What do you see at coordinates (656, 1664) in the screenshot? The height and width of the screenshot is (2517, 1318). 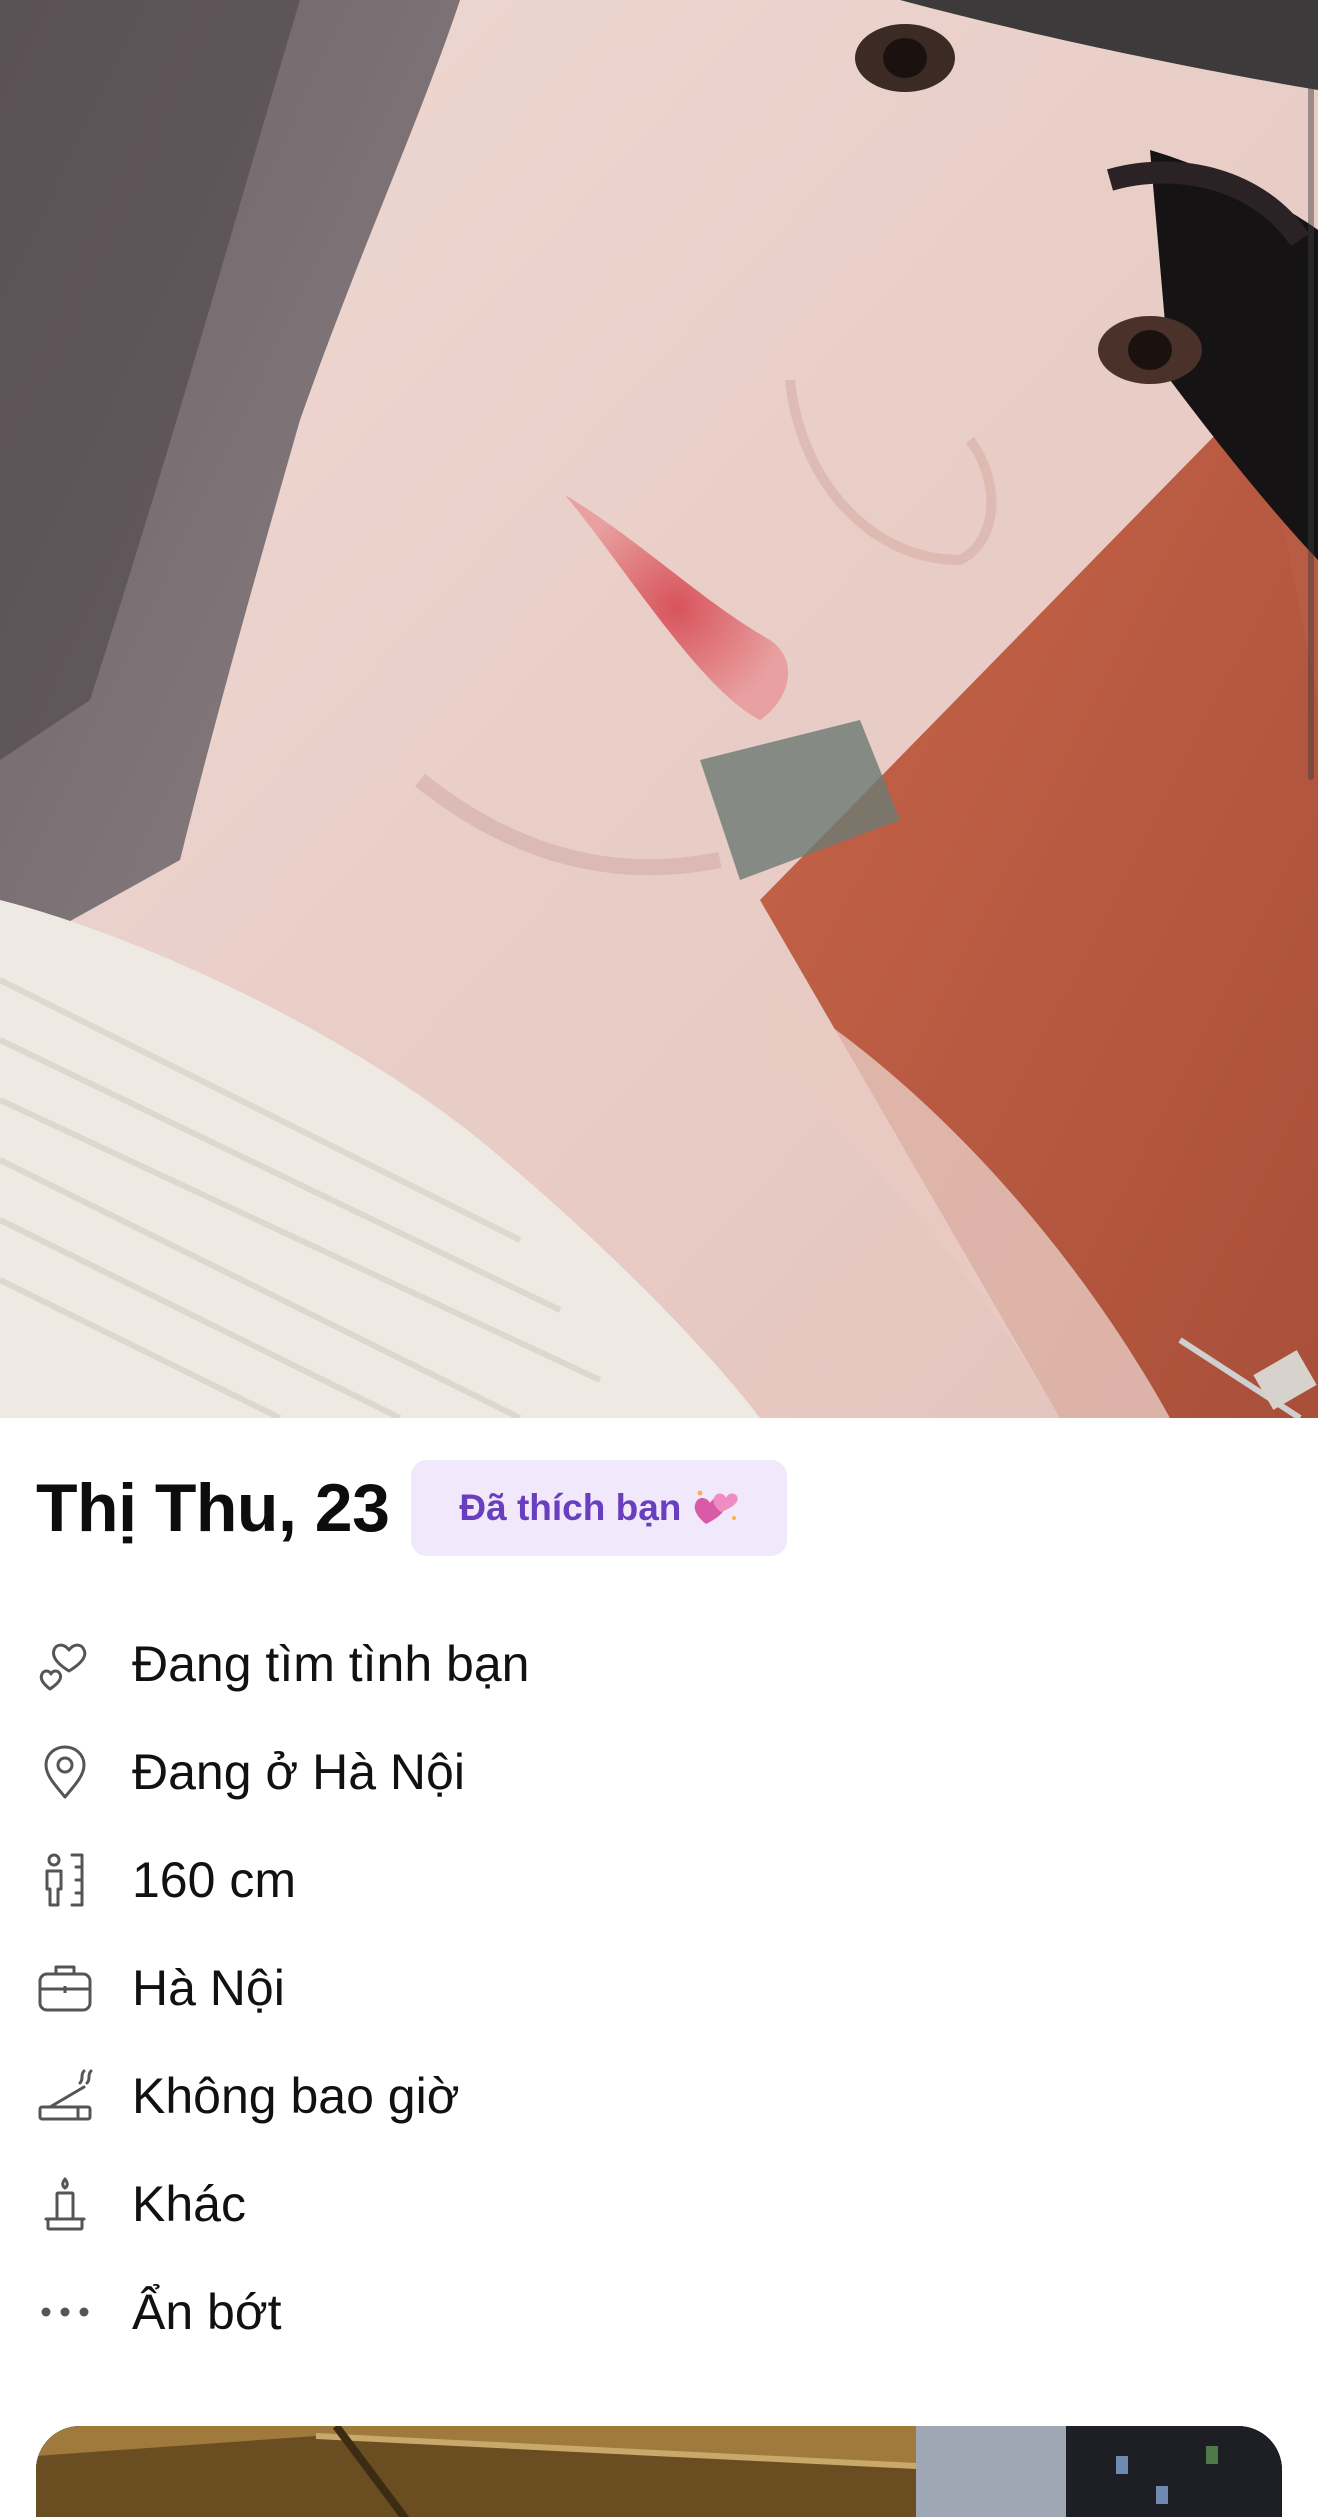 I see `attribute-looking-for: Đang tìm tình bạn` at bounding box center [656, 1664].